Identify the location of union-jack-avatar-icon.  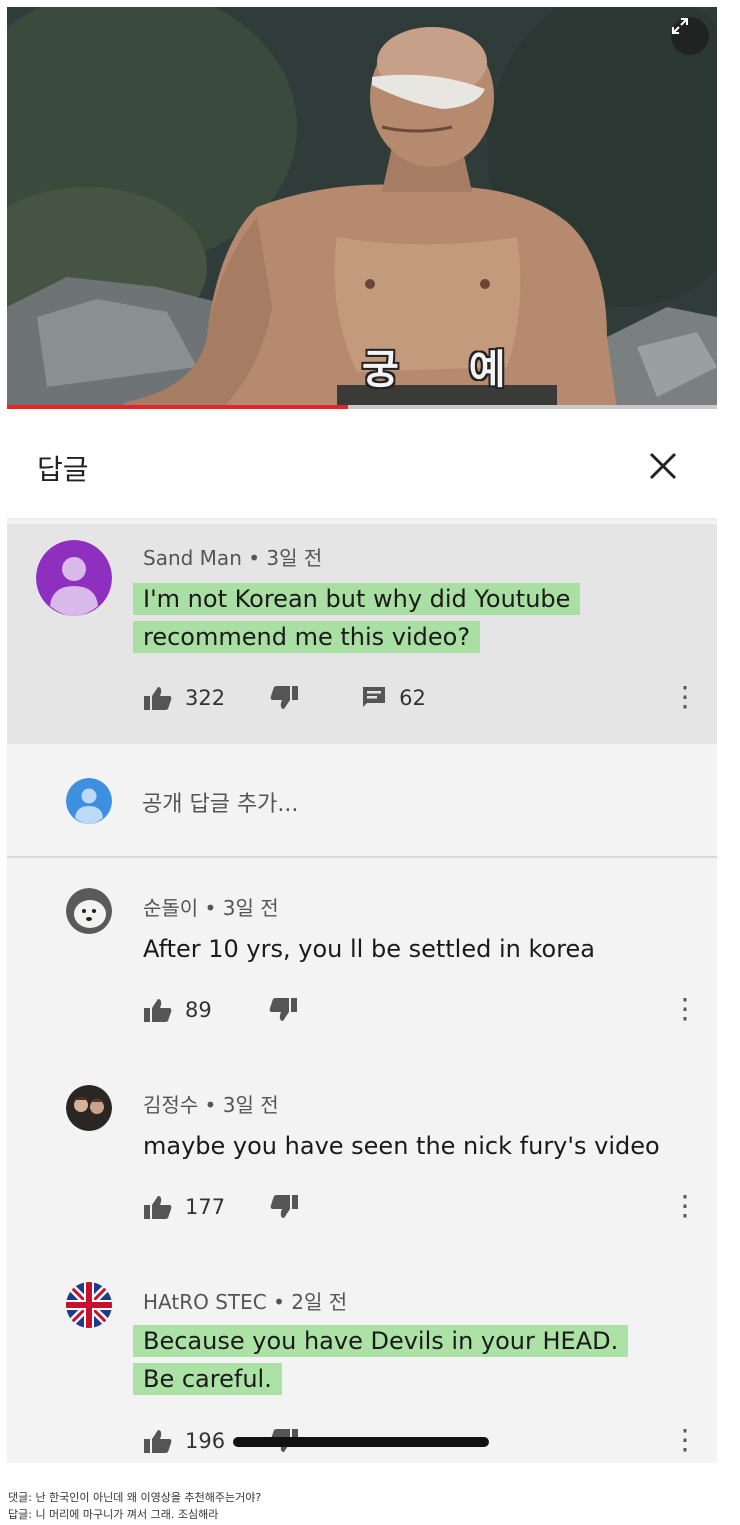
(89, 1305).